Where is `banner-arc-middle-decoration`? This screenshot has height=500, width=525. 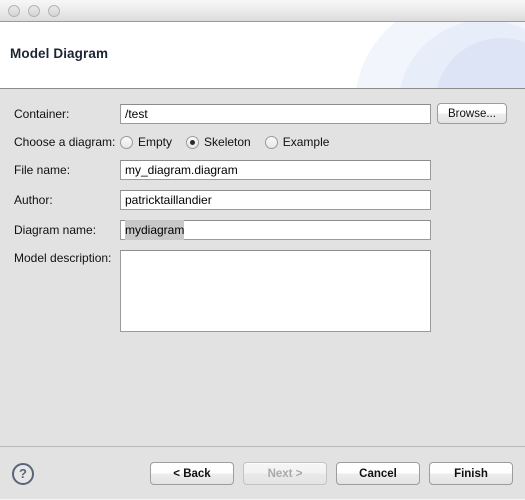 banner-arc-middle-decoration is located at coordinates (461, 55).